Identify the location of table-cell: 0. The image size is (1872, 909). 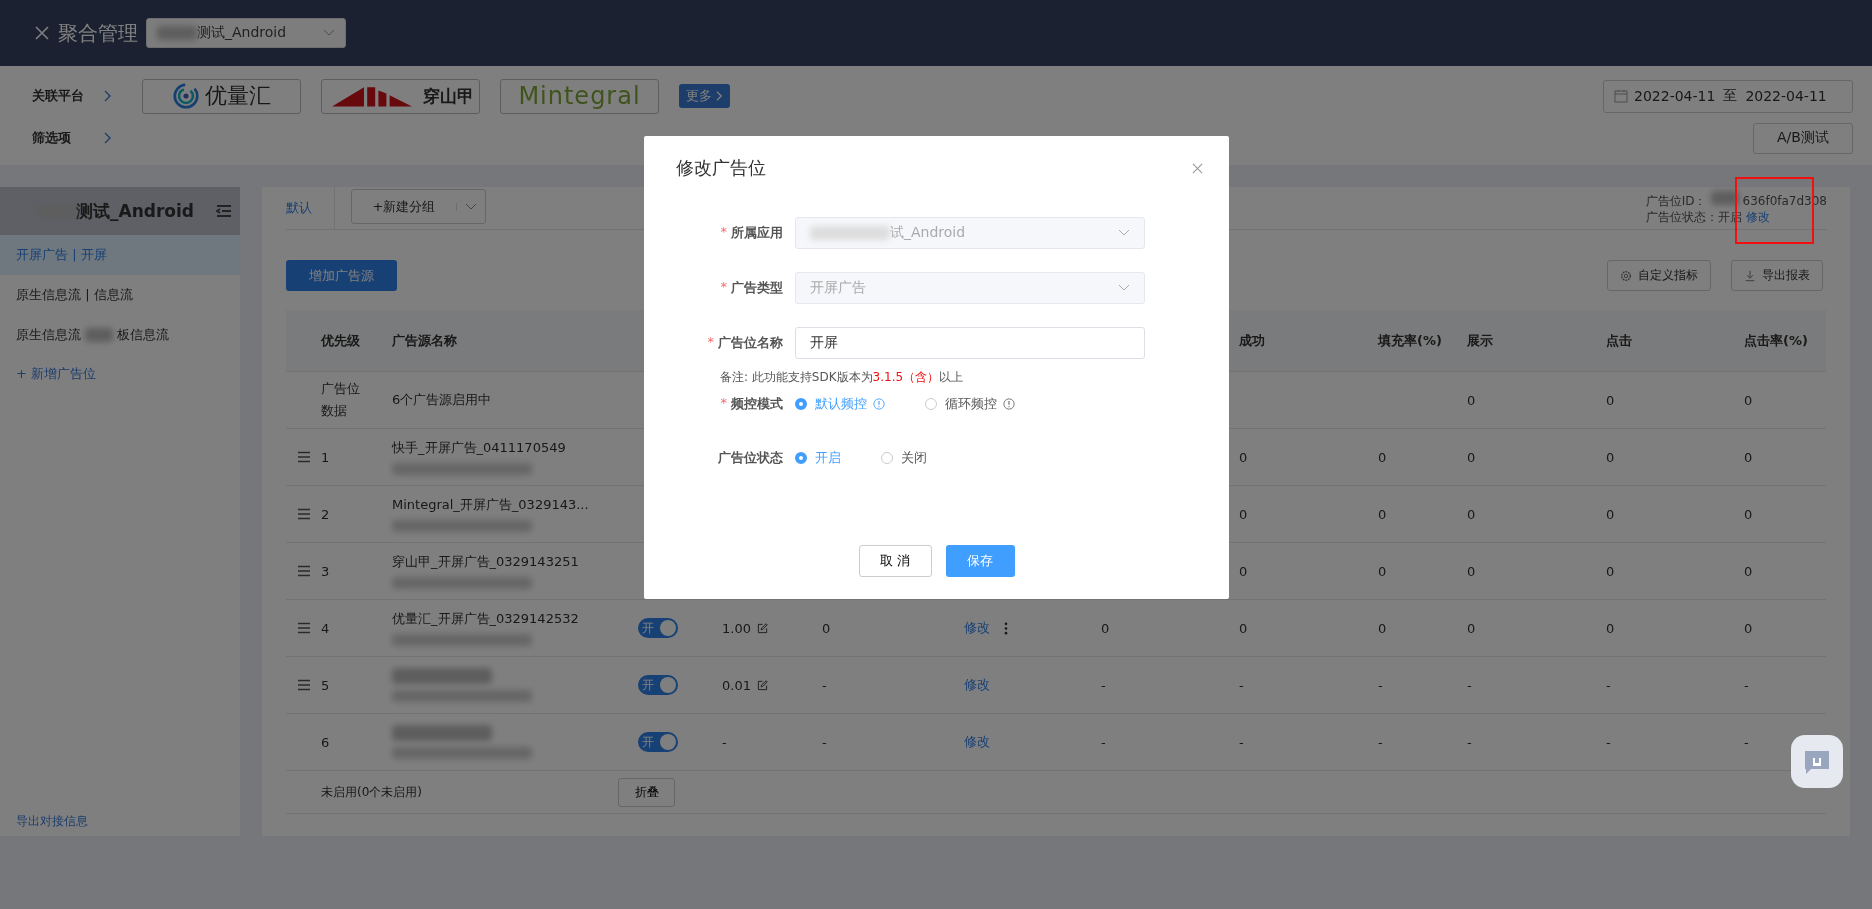
(826, 628).